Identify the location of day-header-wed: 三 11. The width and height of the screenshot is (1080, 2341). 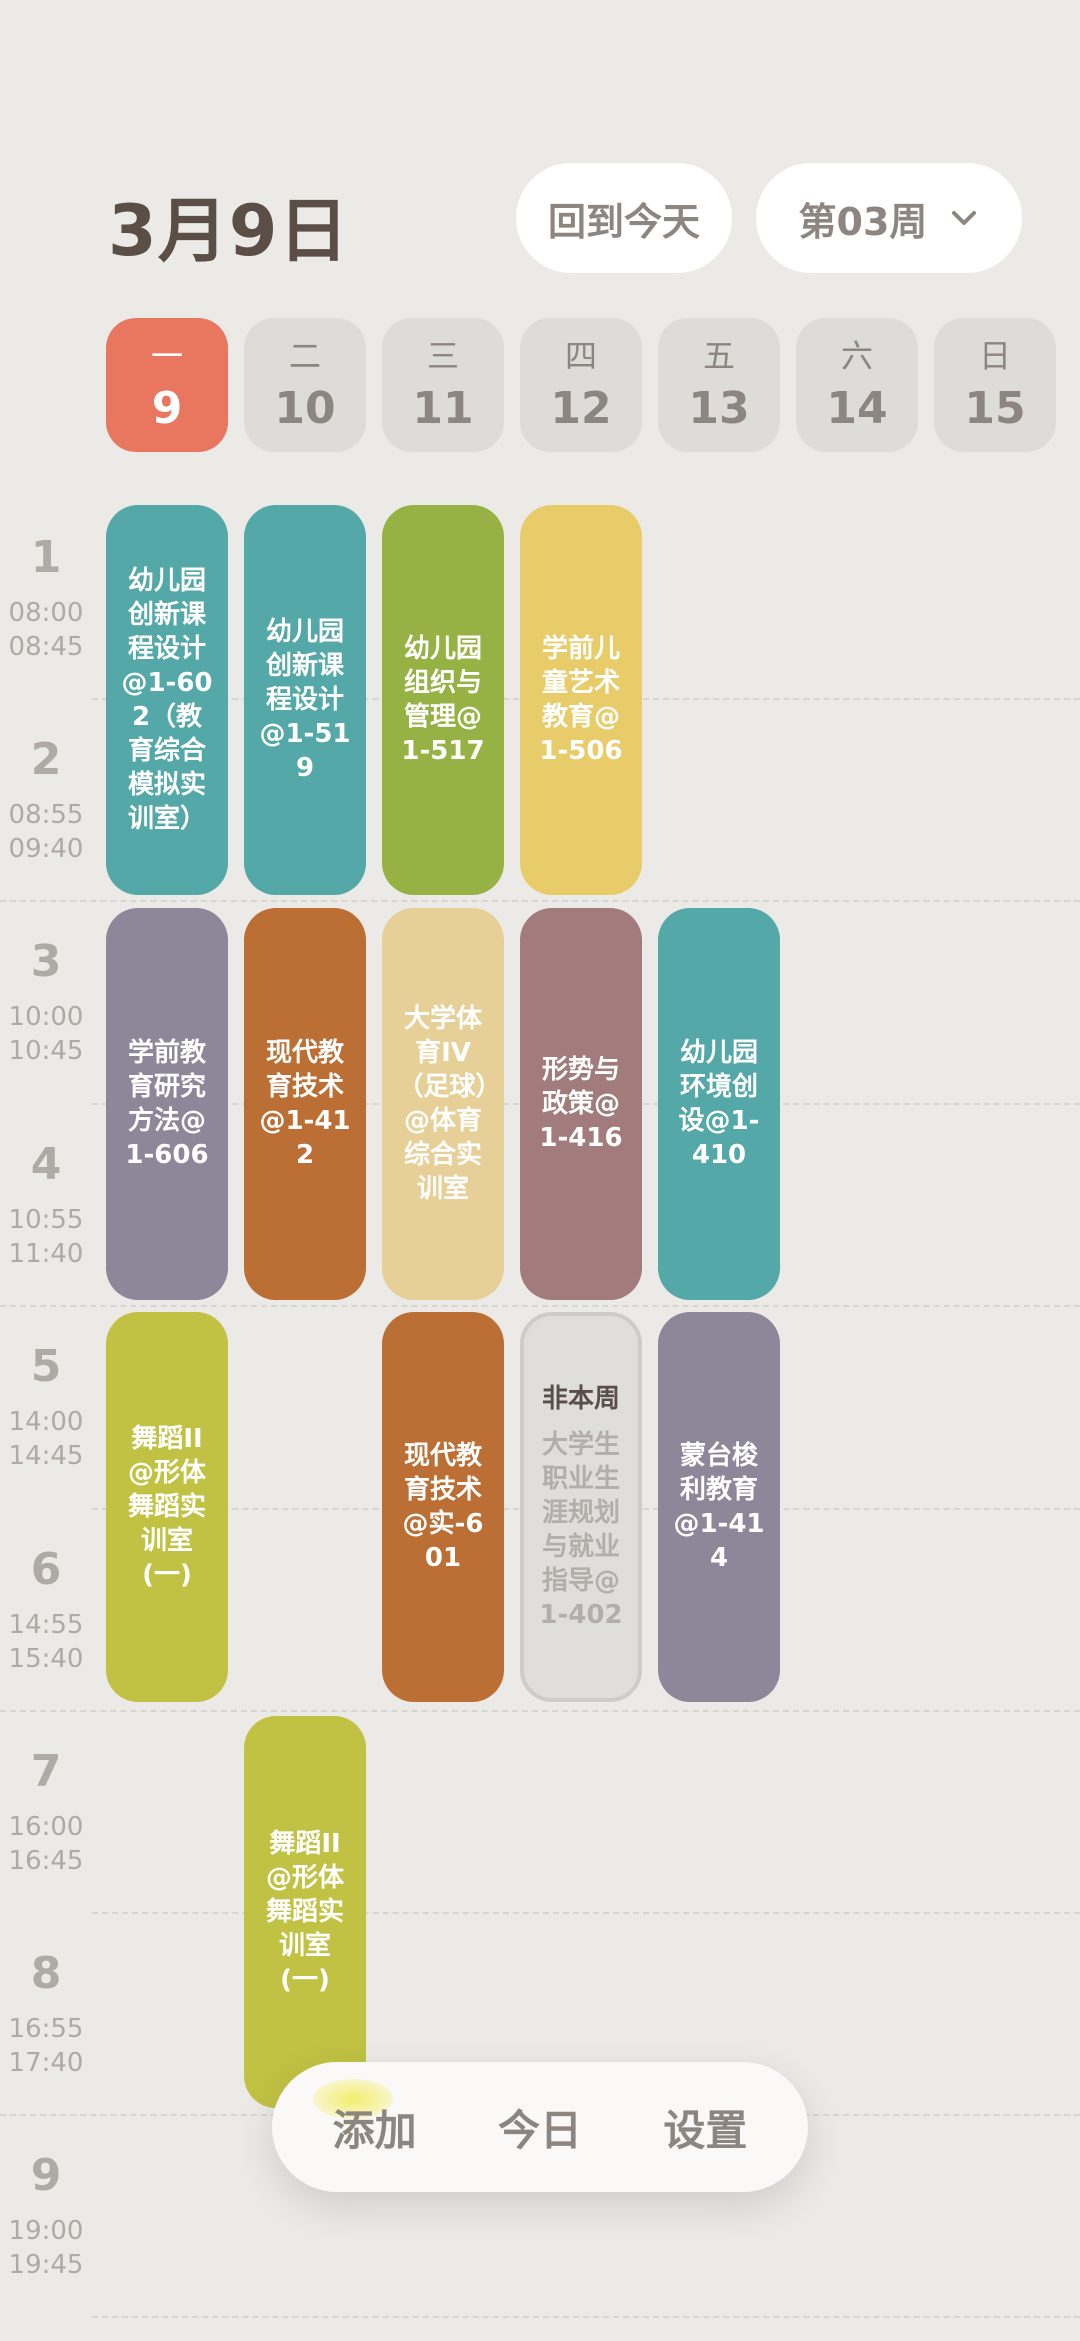
(443, 385).